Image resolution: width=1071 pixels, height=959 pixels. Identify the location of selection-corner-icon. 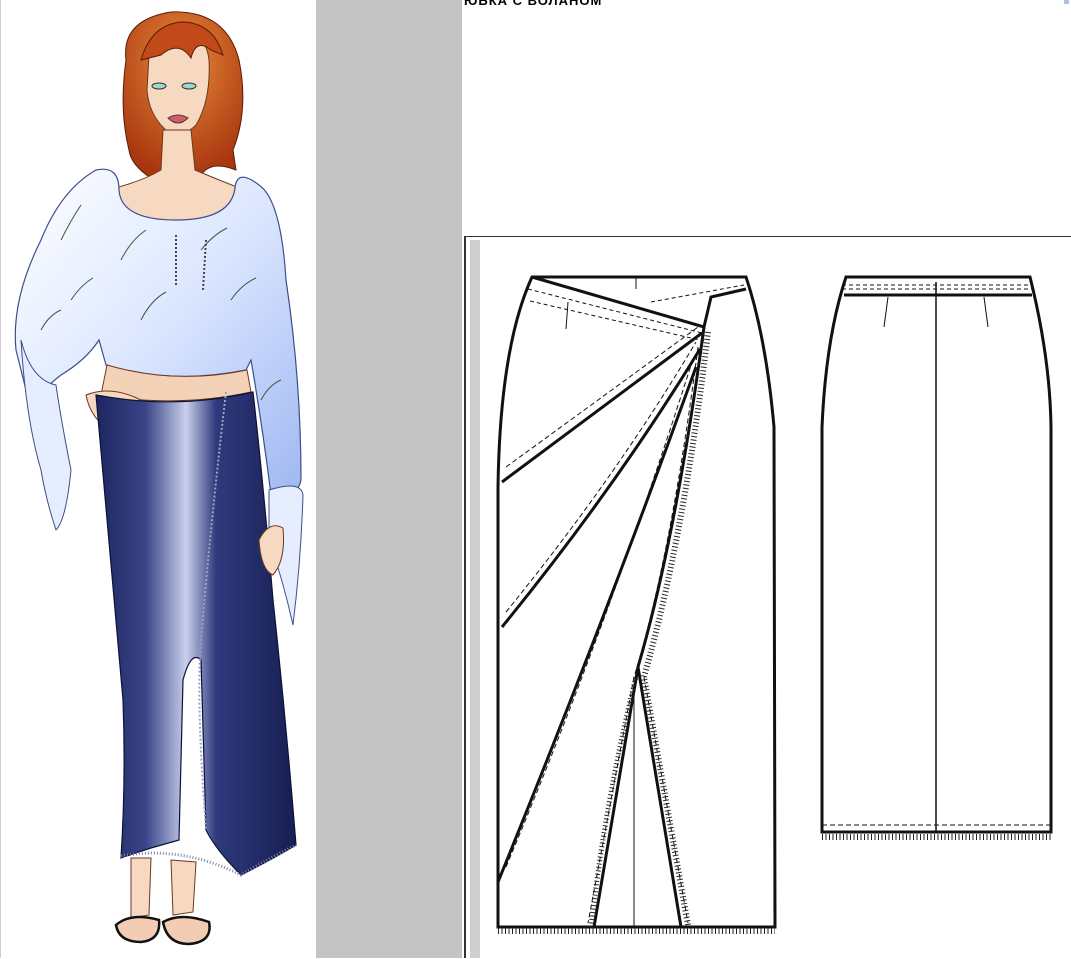
(1066, 2).